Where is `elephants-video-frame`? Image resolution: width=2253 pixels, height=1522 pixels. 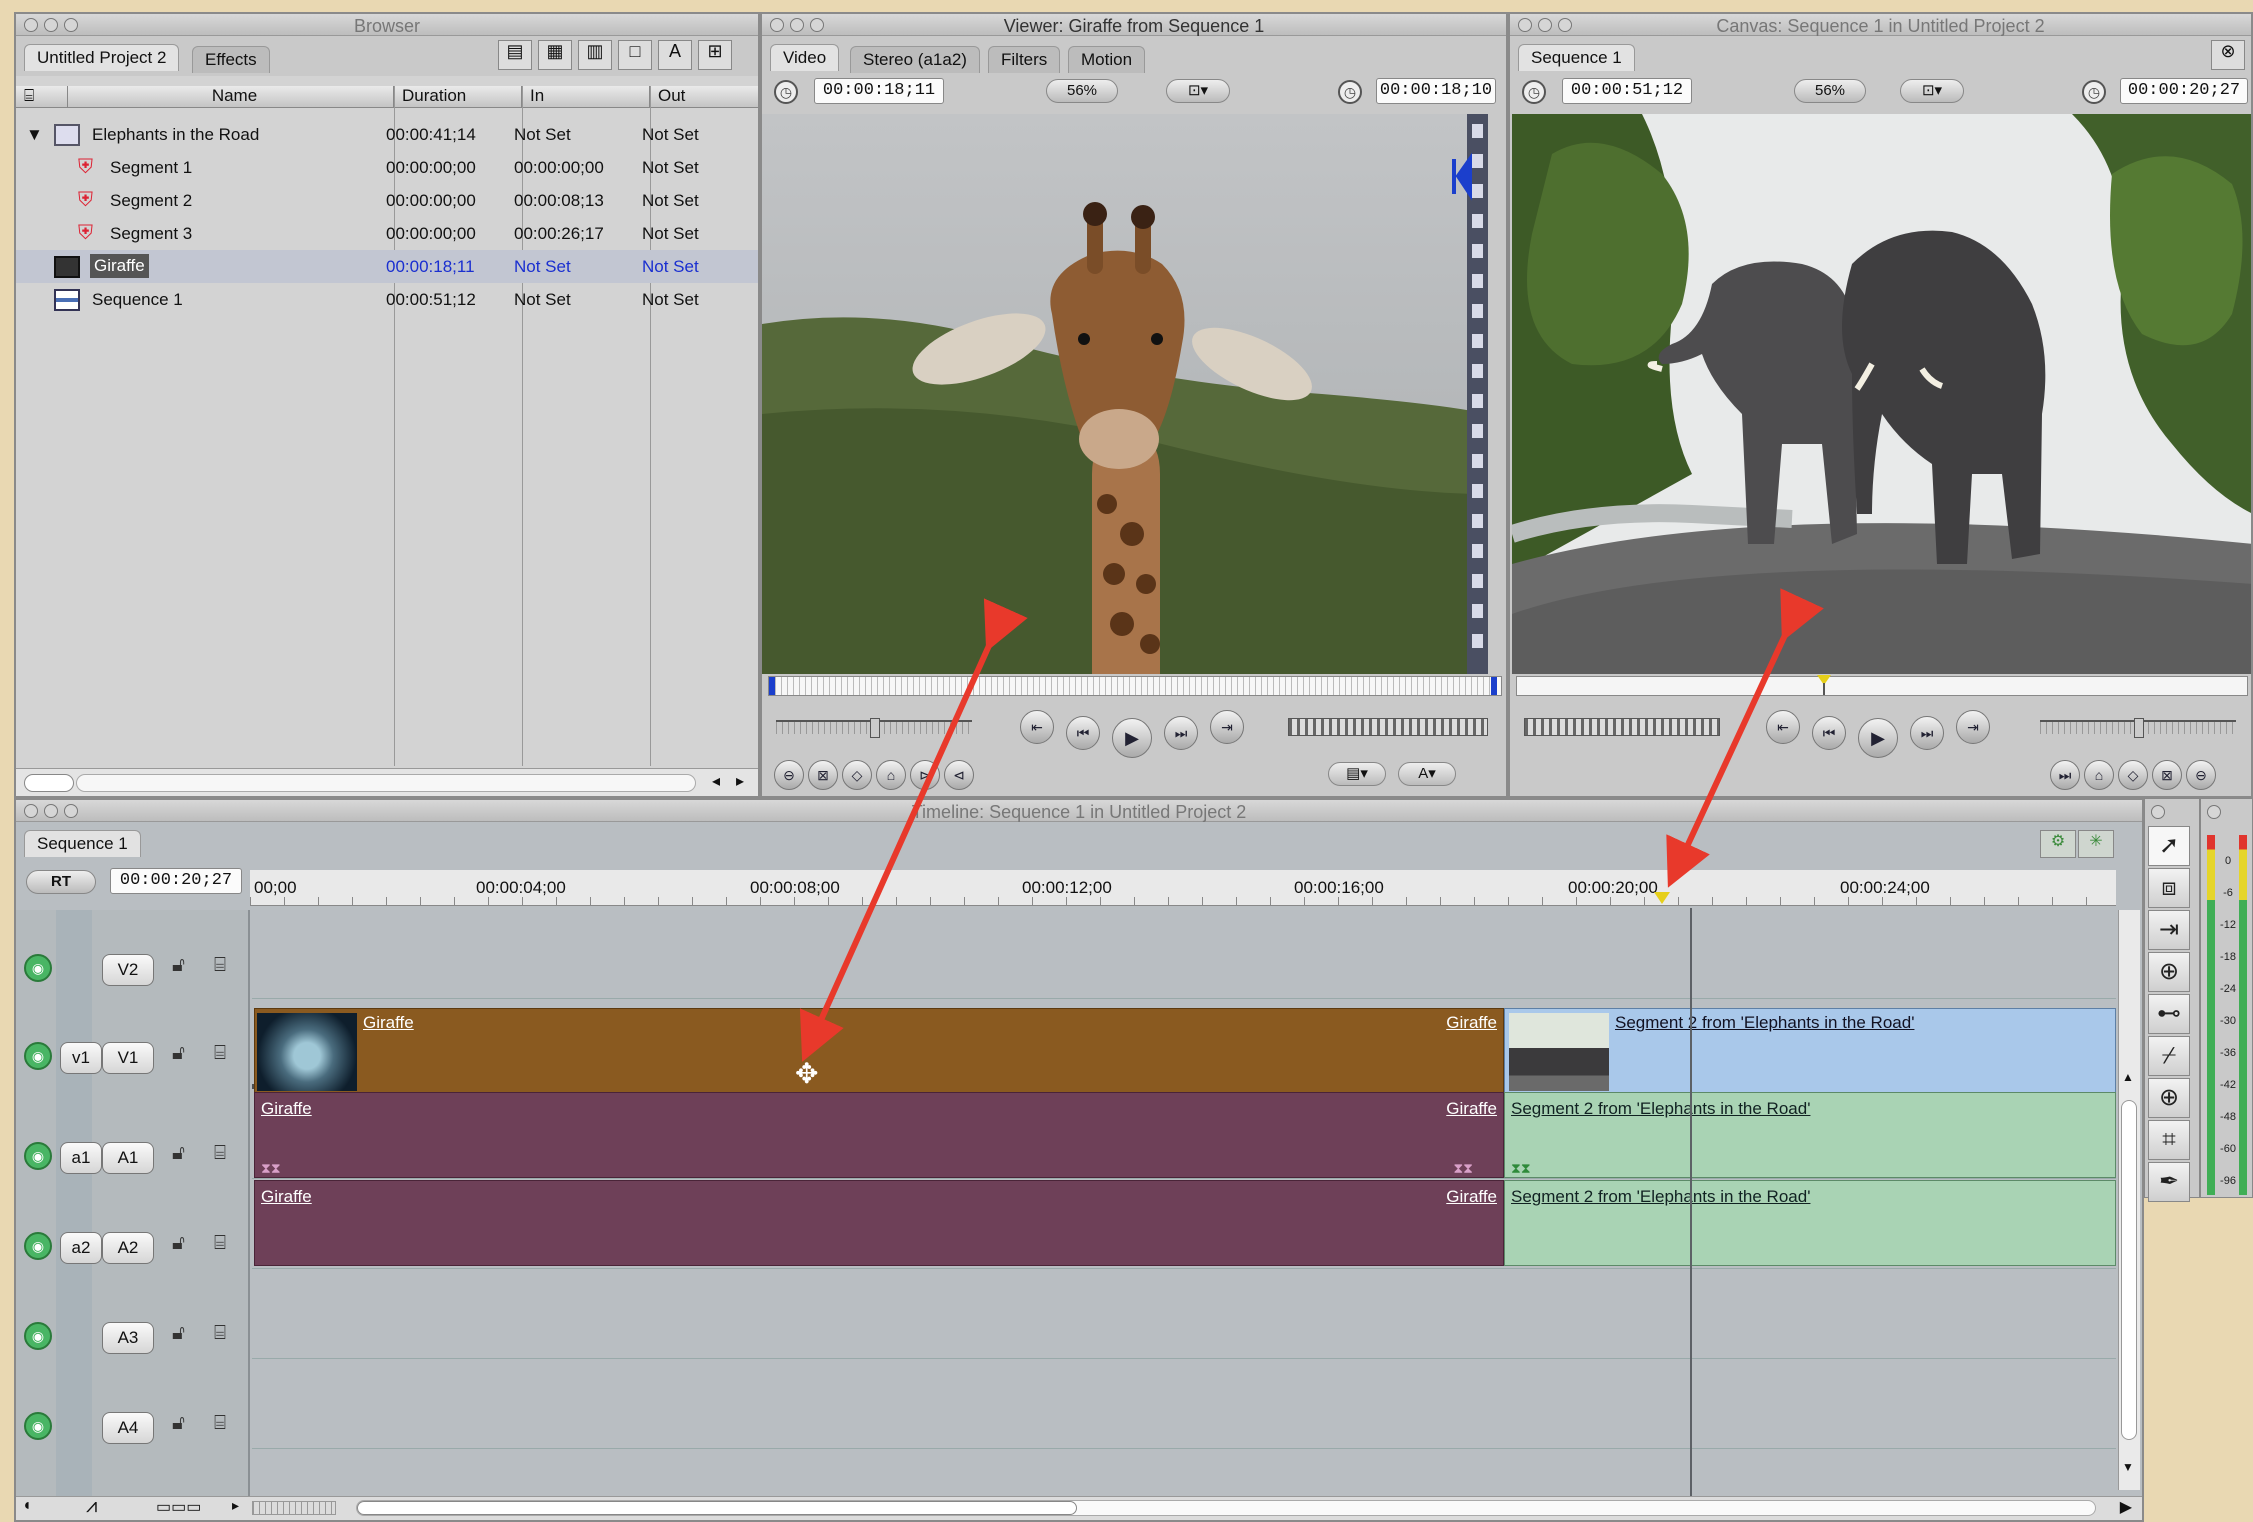
elephants-video-frame is located at coordinates (1882, 394).